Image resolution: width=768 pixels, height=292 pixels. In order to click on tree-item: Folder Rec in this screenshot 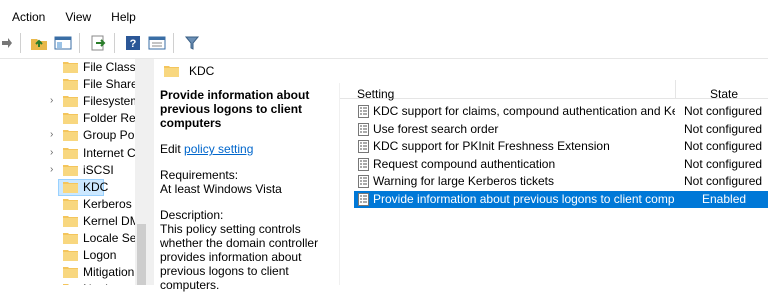, I will do `click(74, 118)`.